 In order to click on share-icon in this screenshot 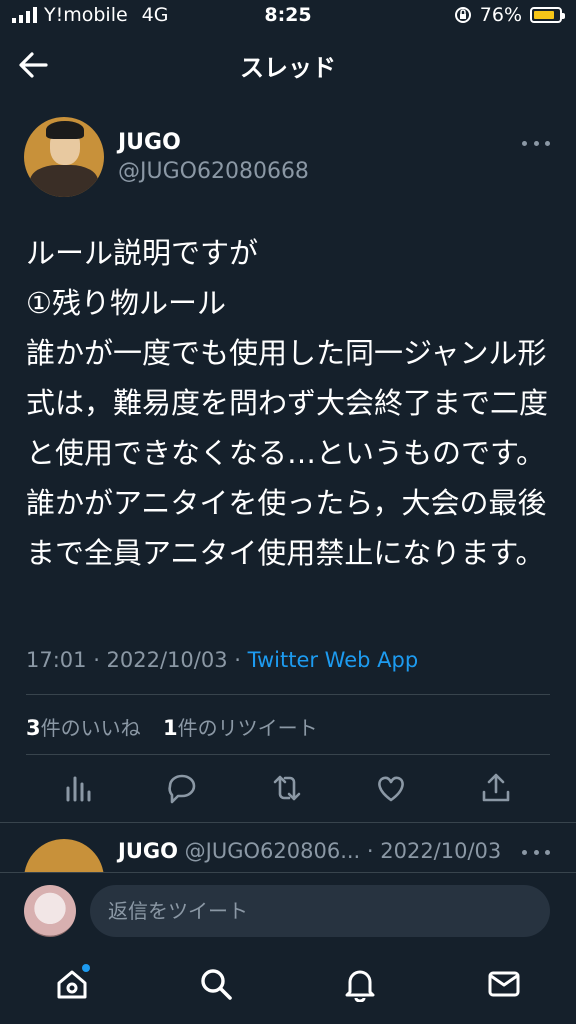, I will do `click(496, 788)`.